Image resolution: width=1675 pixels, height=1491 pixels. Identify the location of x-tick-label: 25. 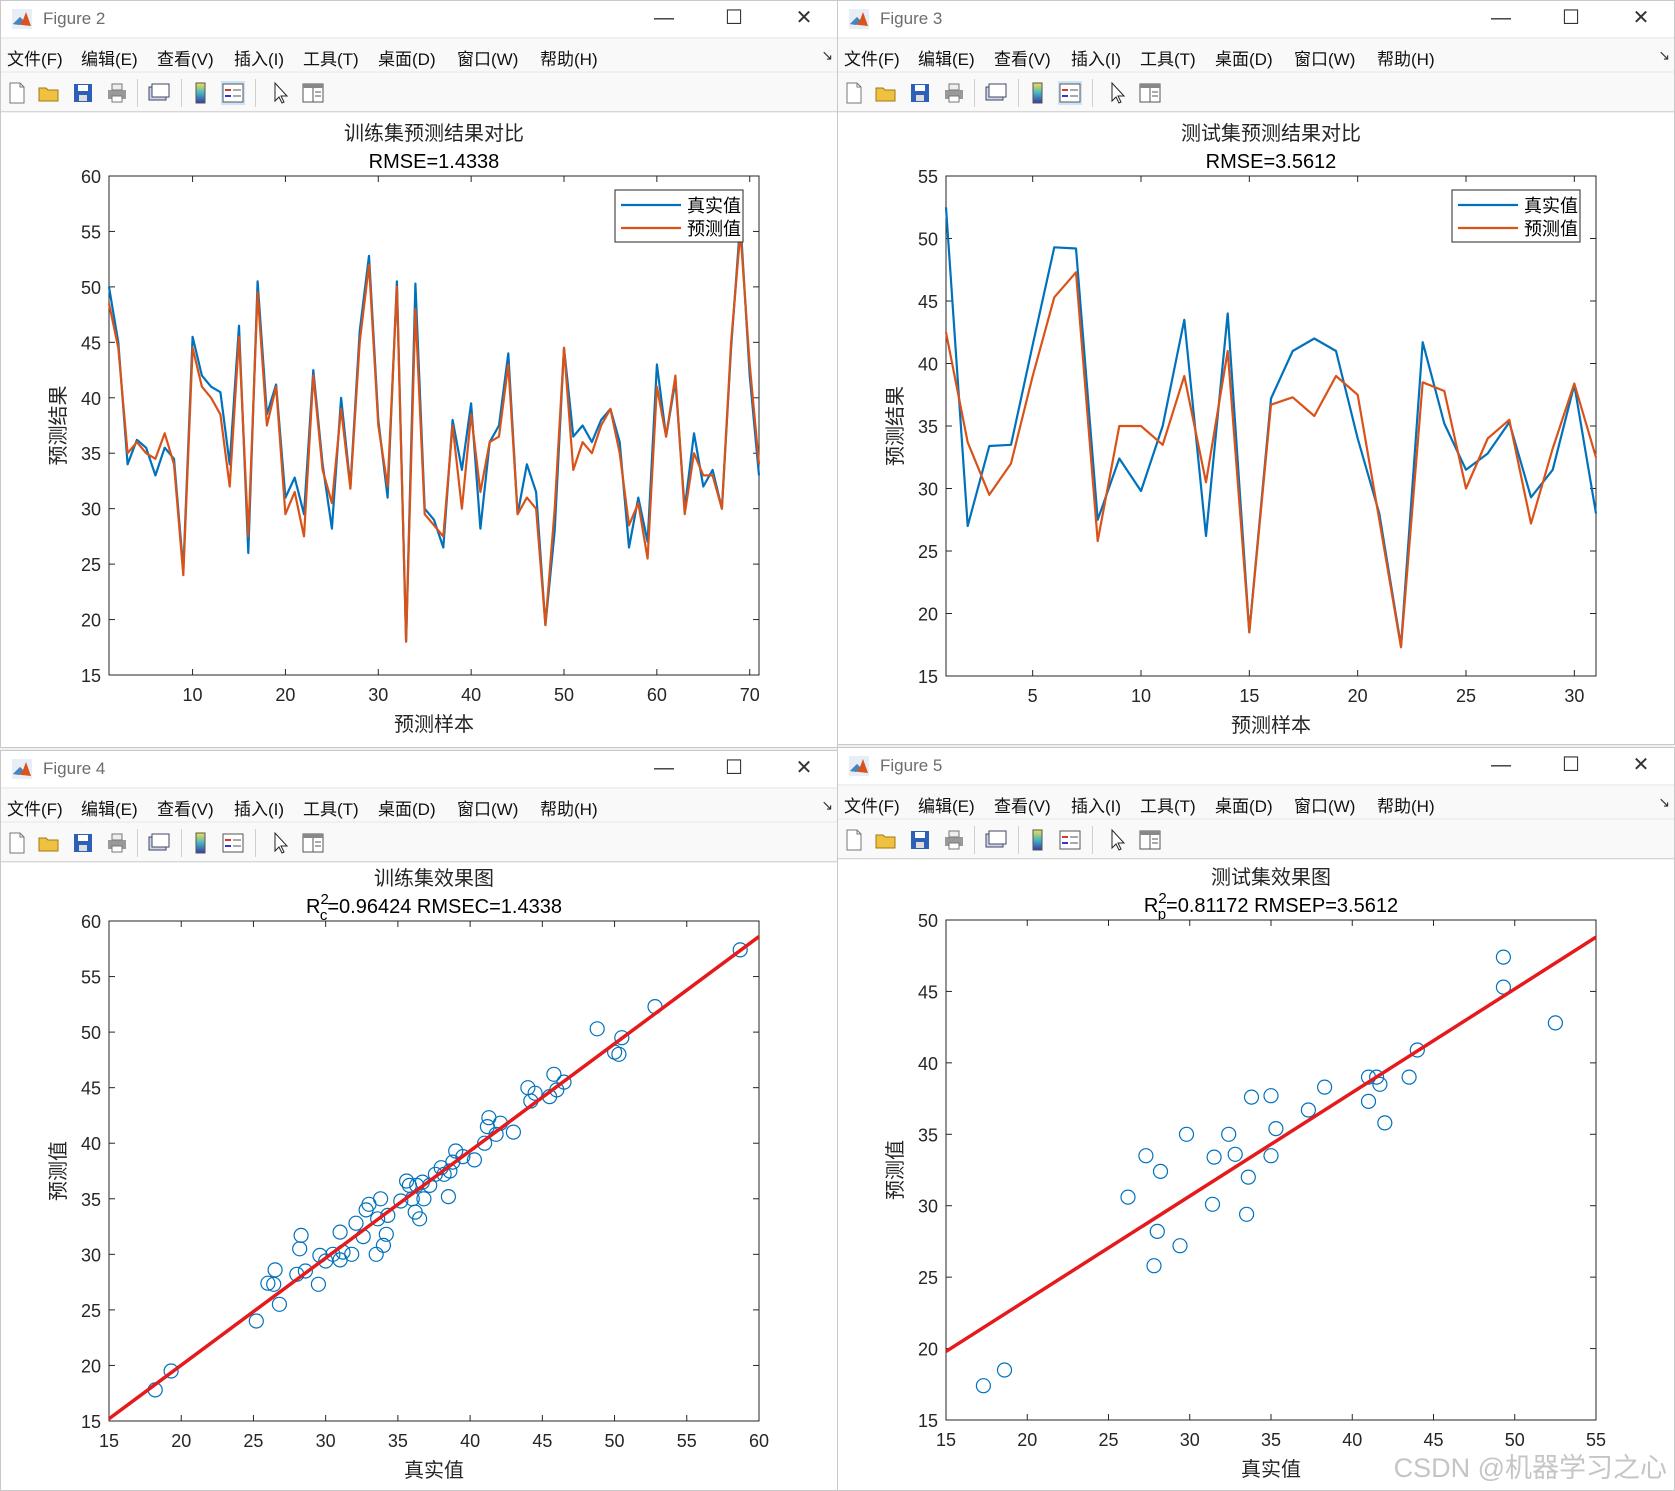
(1108, 1440).